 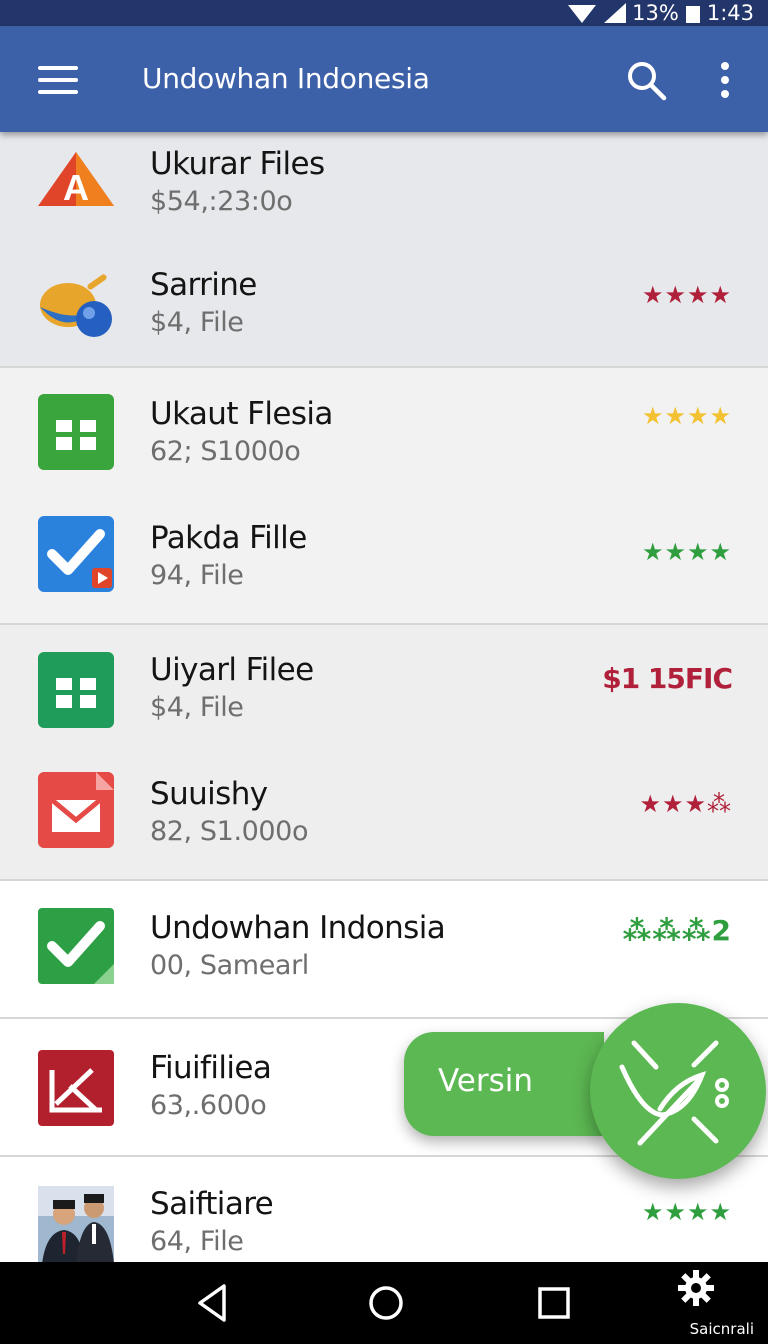 What do you see at coordinates (76, 946) in the screenshot?
I see `check-icon` at bounding box center [76, 946].